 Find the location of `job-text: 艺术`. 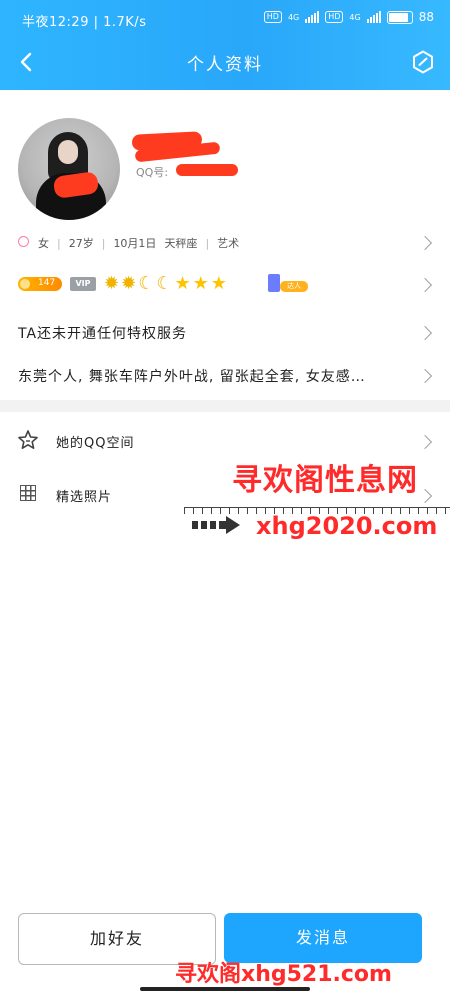

job-text: 艺术 is located at coordinates (228, 243).